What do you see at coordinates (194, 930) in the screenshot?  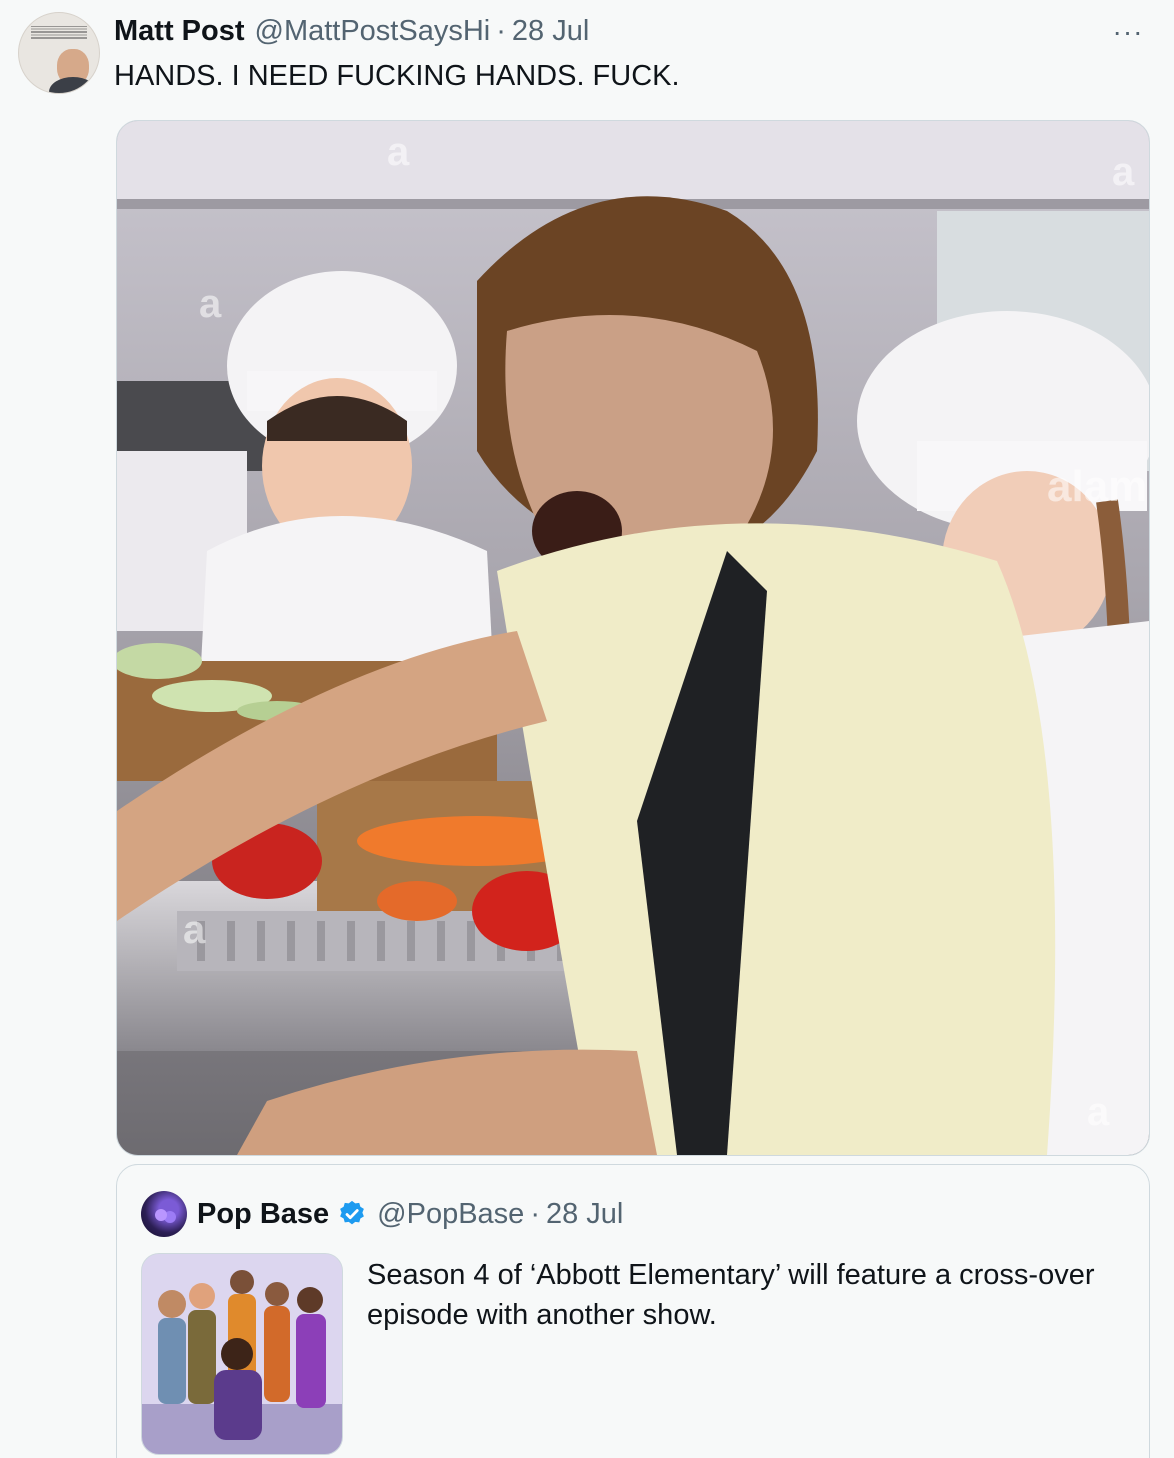 I see `watermark-counter: a` at bounding box center [194, 930].